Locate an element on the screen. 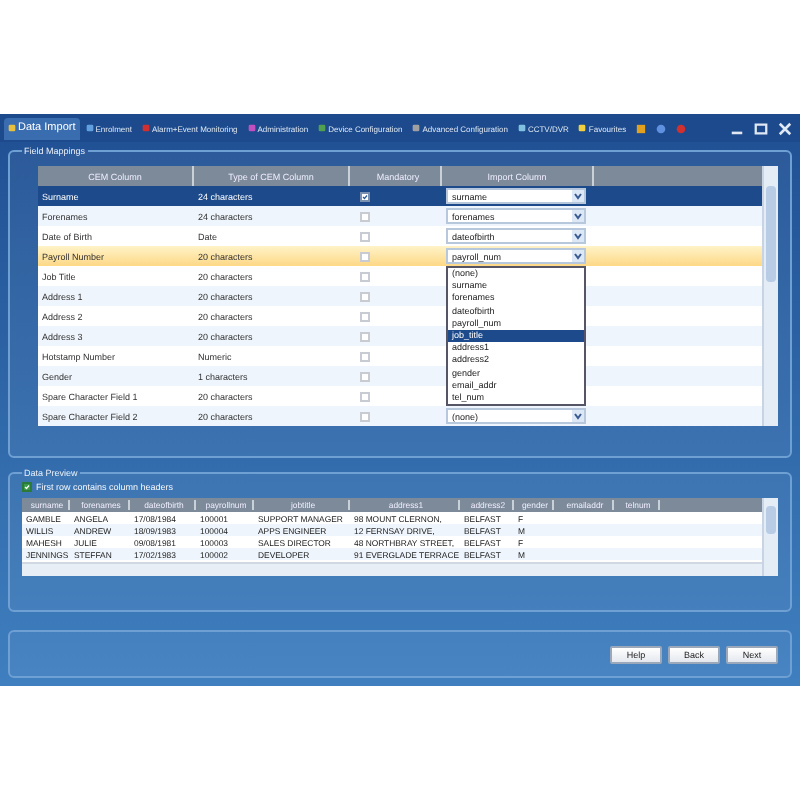 This screenshot has height=800, width=800. maximize-icon is located at coordinates (761, 128).